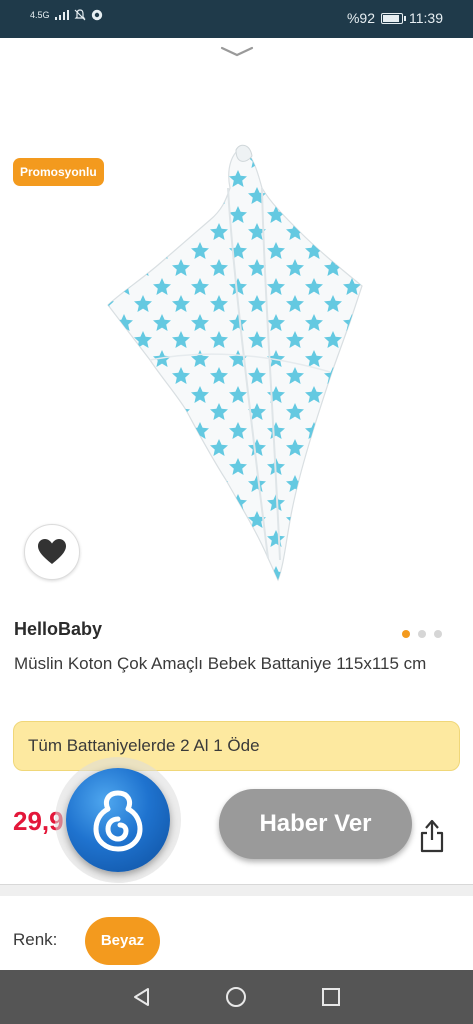 The image size is (473, 1024). Describe the element at coordinates (79, 15) in the screenshot. I see `mute-bell-icon` at that location.